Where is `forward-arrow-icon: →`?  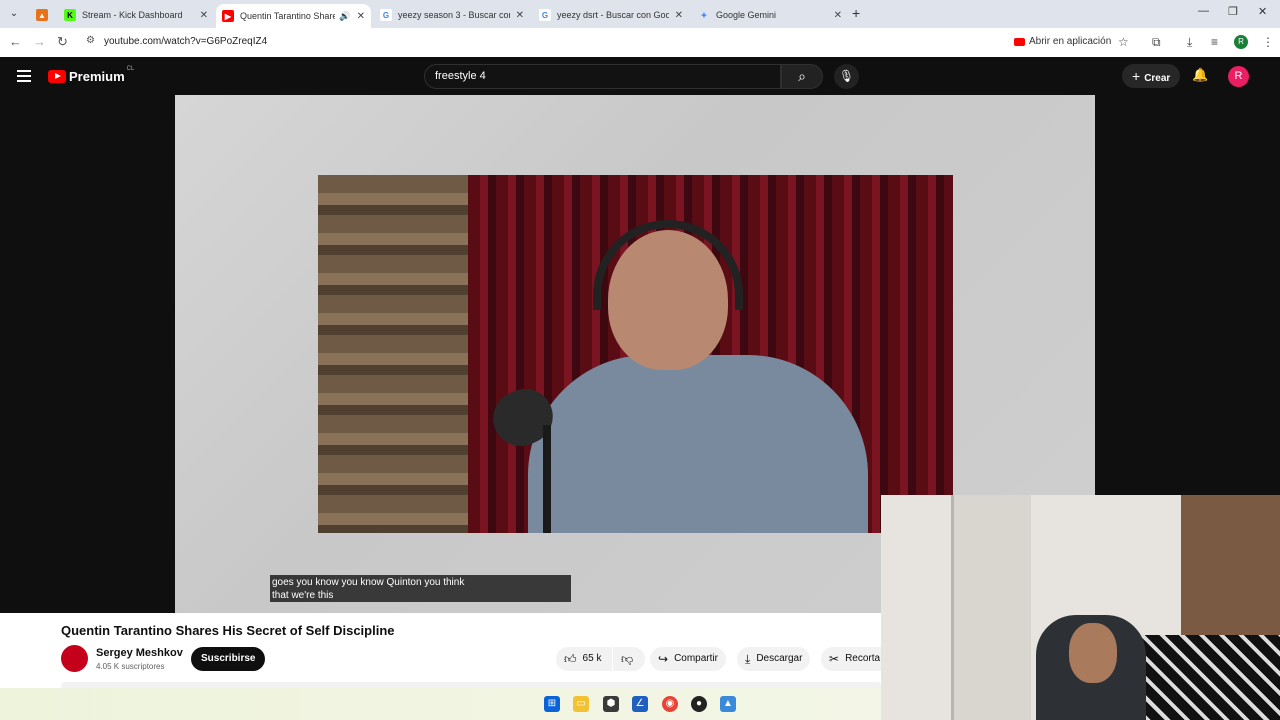
forward-arrow-icon: → is located at coordinates (39, 41).